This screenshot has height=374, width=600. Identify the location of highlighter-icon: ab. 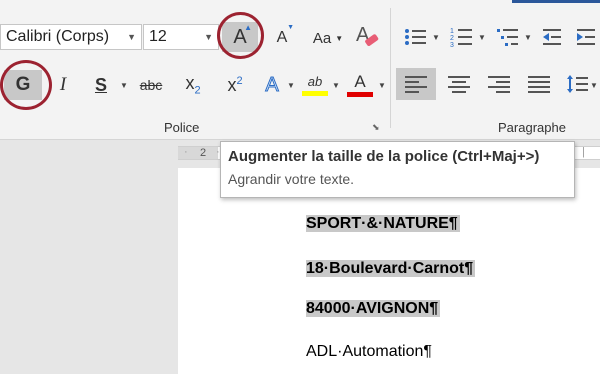
(315, 81).